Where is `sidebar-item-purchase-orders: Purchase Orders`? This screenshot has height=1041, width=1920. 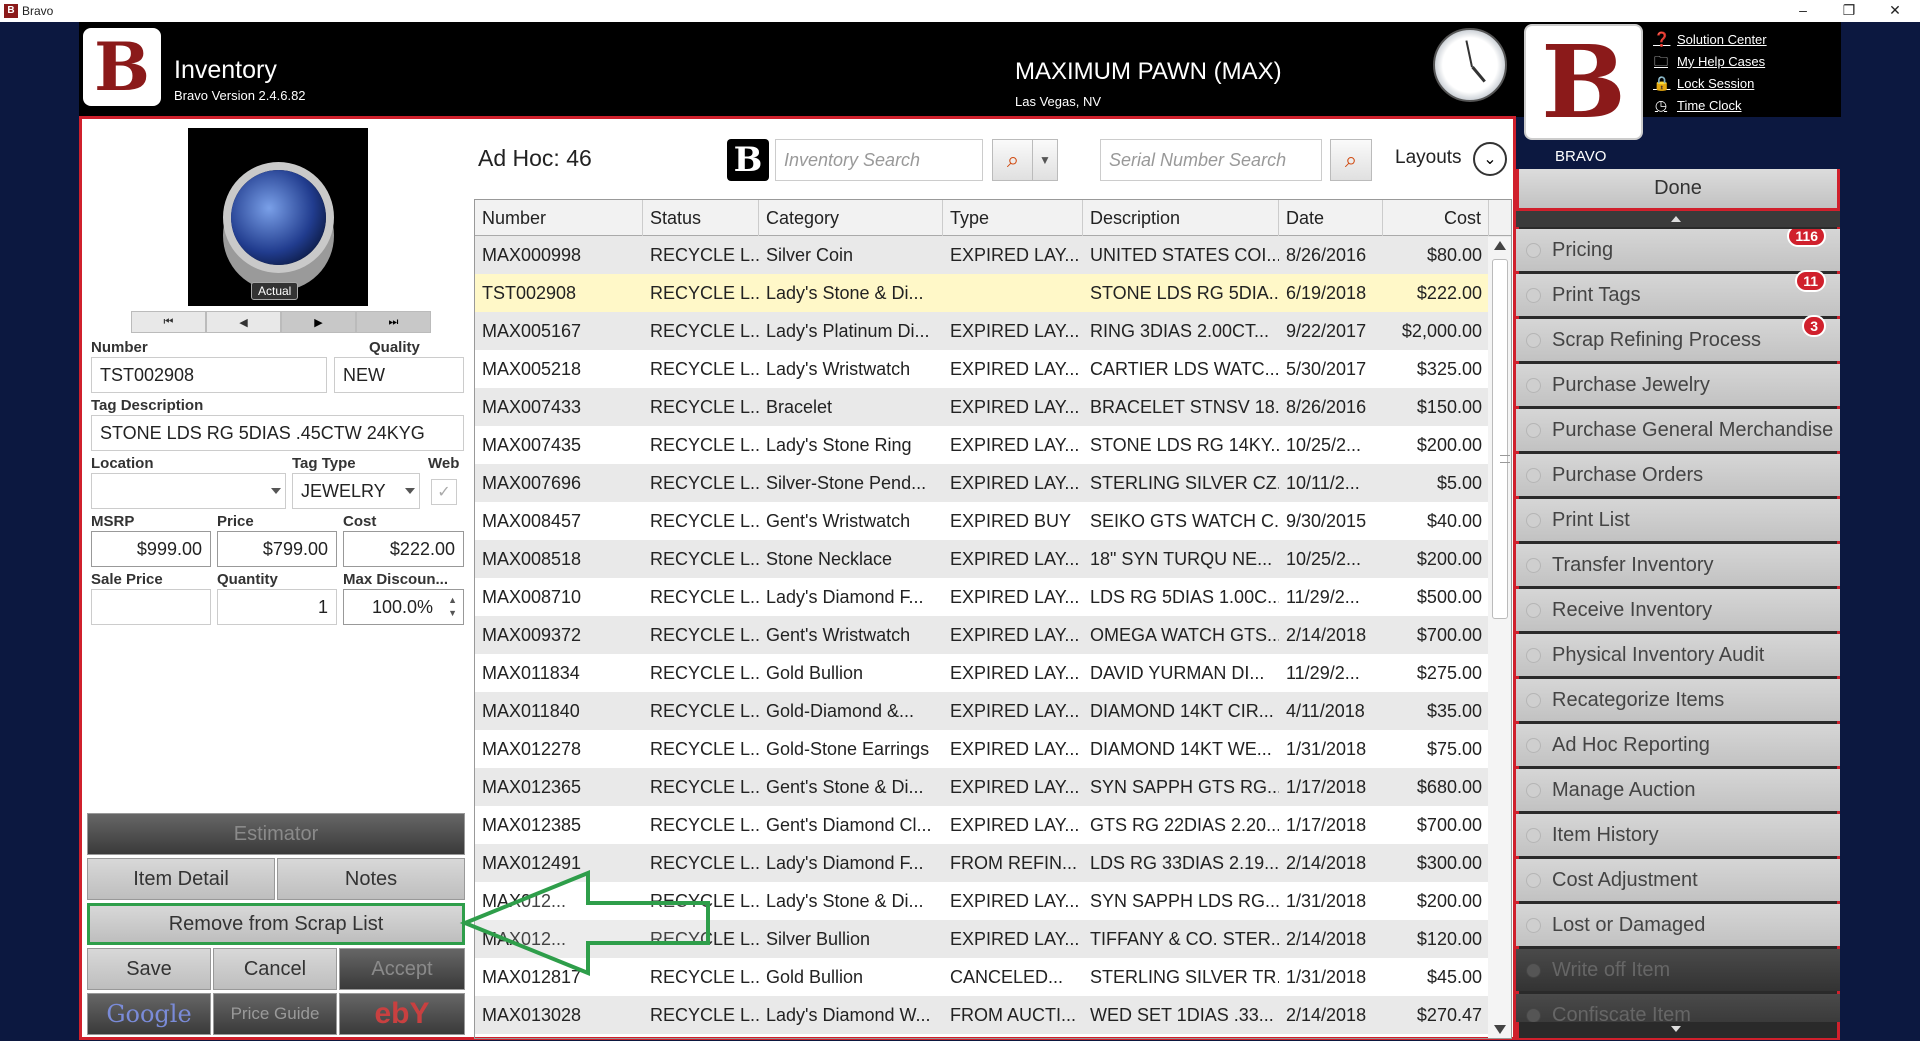
sidebar-item-purchase-orders: Purchase Orders is located at coordinates (1678, 475).